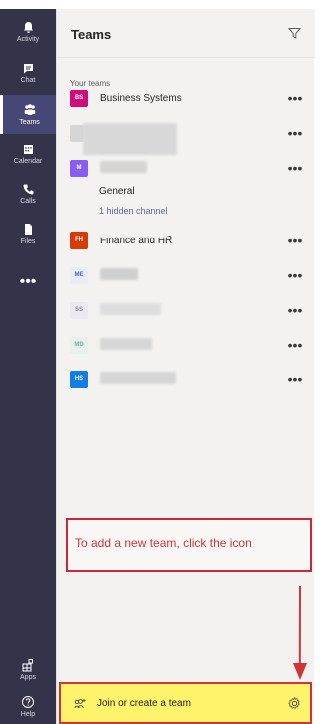 Image resolution: width=320 pixels, height=724 pixels. Describe the element at coordinates (28, 161) in the screenshot. I see `rail-item-label: Calendar` at that location.